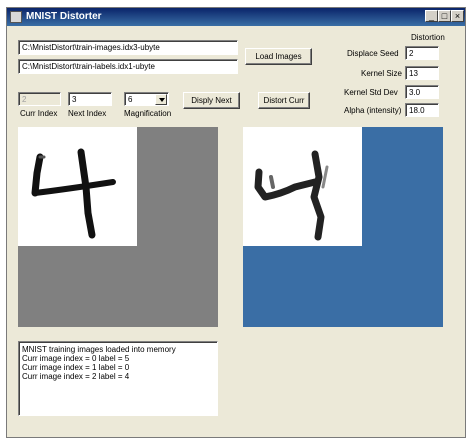 This screenshot has height=444, width=474. Describe the element at coordinates (64, 16) in the screenshot. I see `window-title: MNIST Distorter` at that location.